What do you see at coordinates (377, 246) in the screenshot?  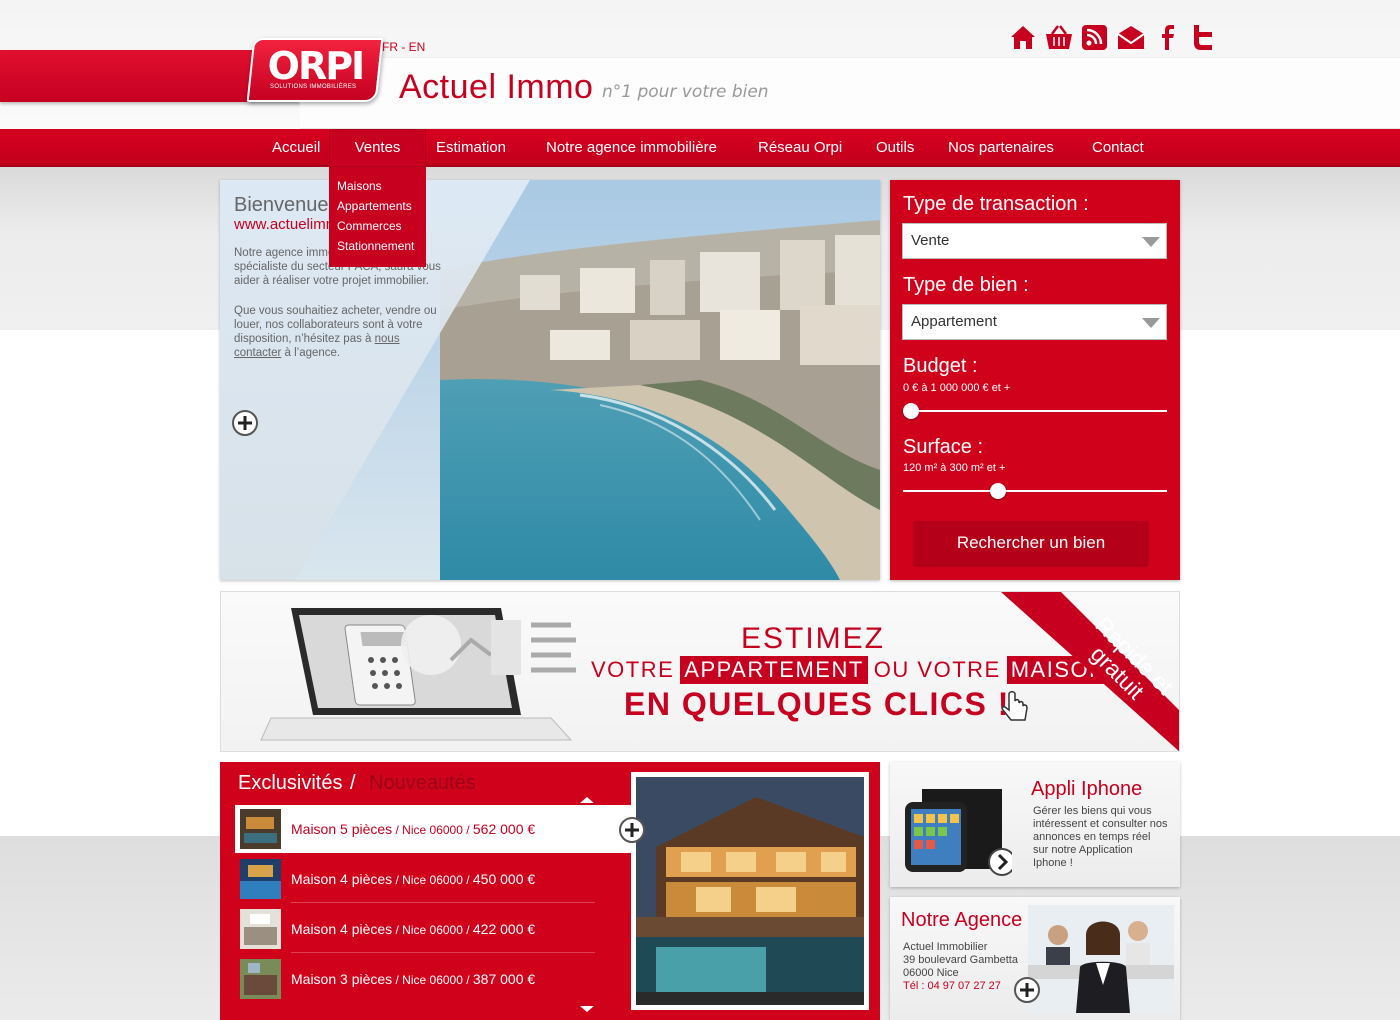 I see `dropdown-item-stationnement: Stationnement` at bounding box center [377, 246].